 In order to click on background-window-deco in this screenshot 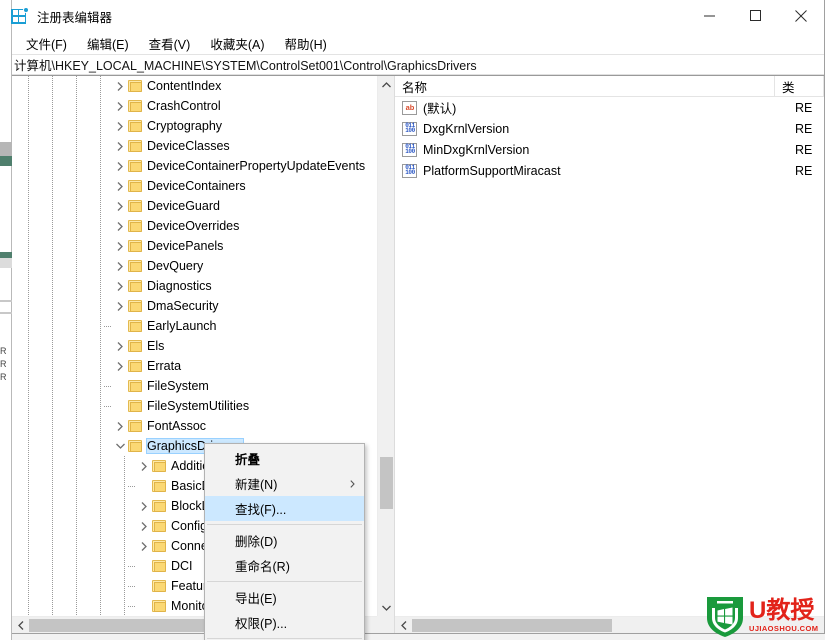, I will do `click(6, 313)`.